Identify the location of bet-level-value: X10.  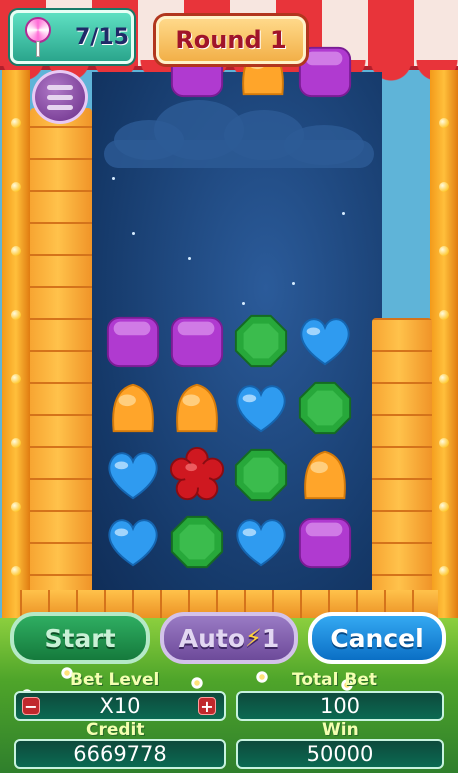
(120, 706).